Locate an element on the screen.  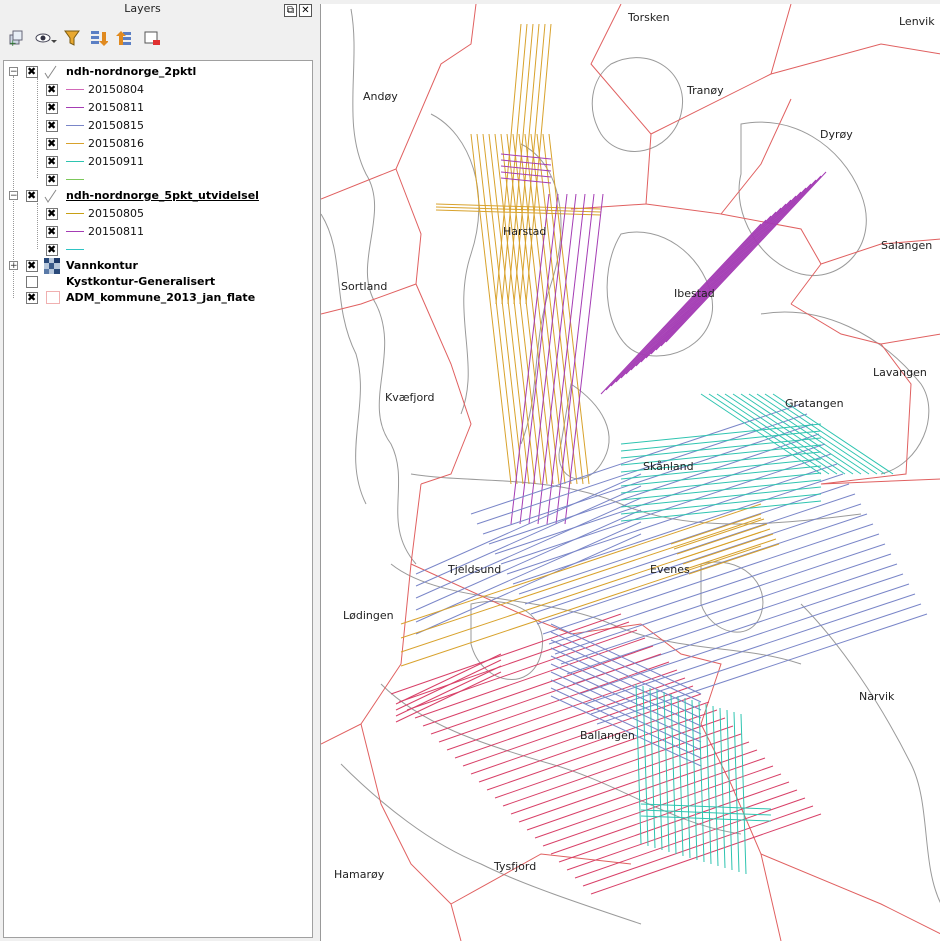
visibility-icon is located at coordinates (45, 38).